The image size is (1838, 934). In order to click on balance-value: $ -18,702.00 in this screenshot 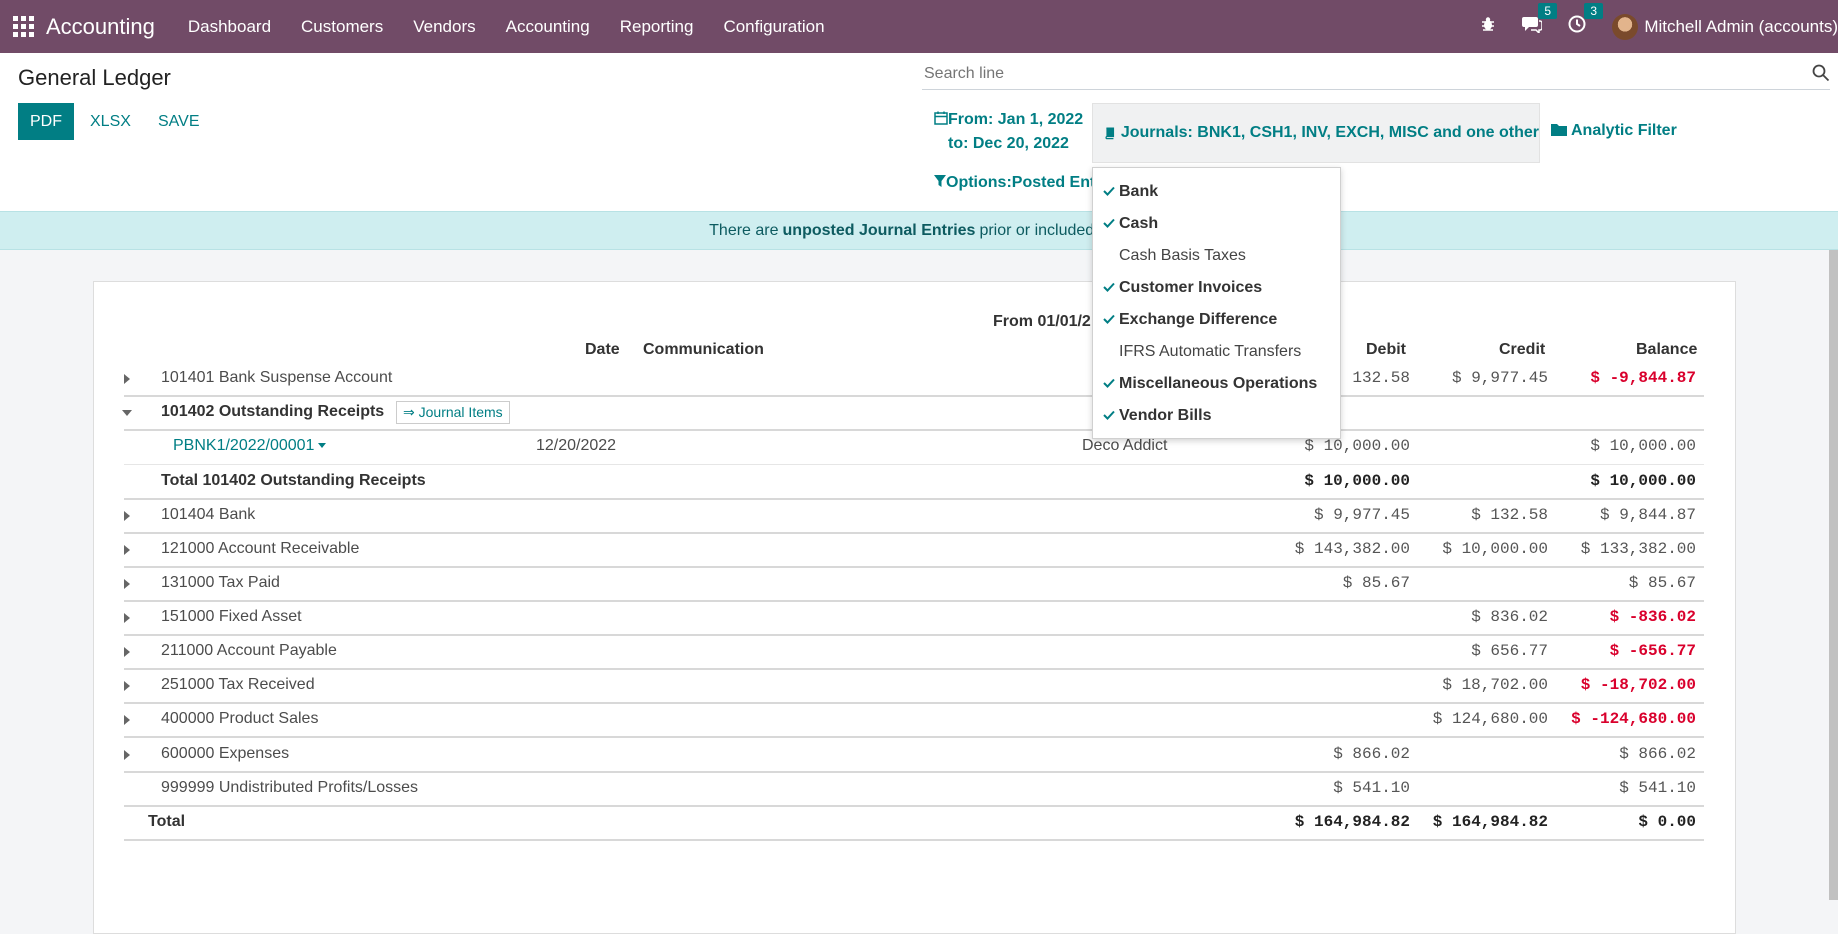, I will do `click(1638, 685)`.